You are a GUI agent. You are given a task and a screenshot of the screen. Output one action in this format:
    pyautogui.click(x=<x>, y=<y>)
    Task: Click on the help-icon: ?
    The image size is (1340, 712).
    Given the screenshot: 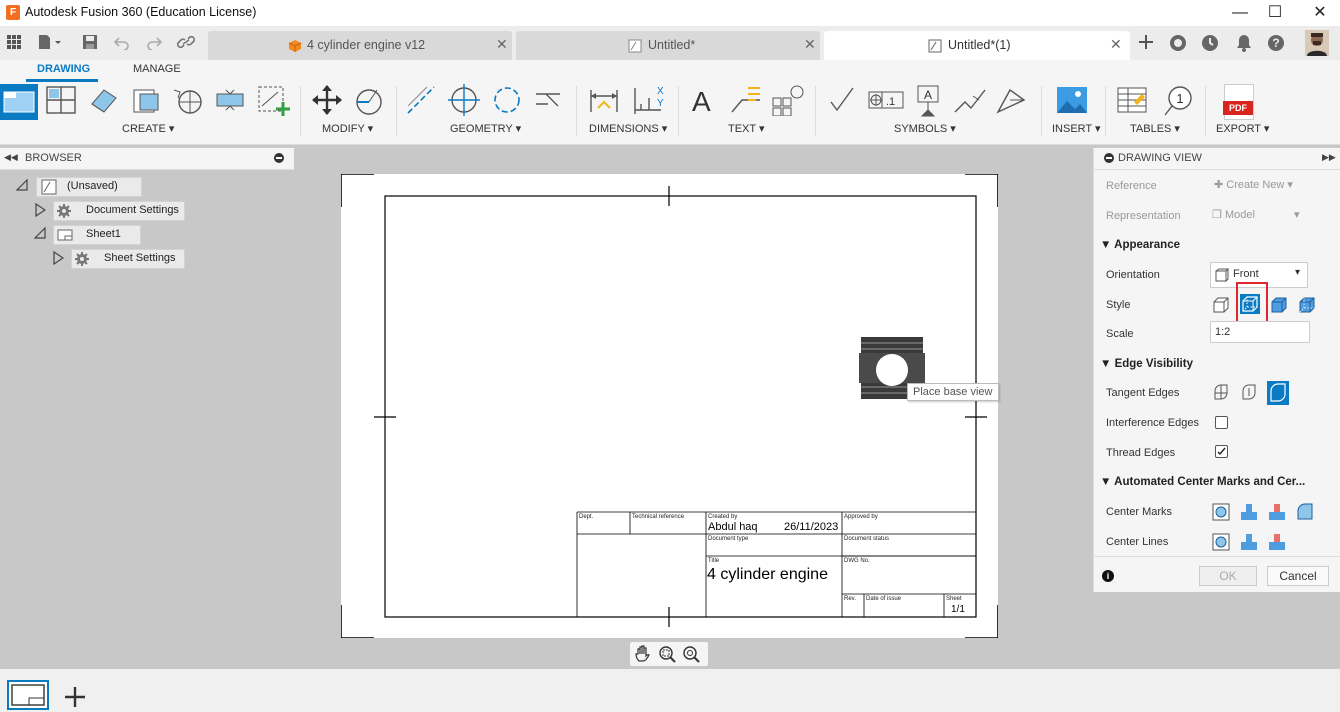 What is the action you would take?
    pyautogui.click(x=1276, y=43)
    